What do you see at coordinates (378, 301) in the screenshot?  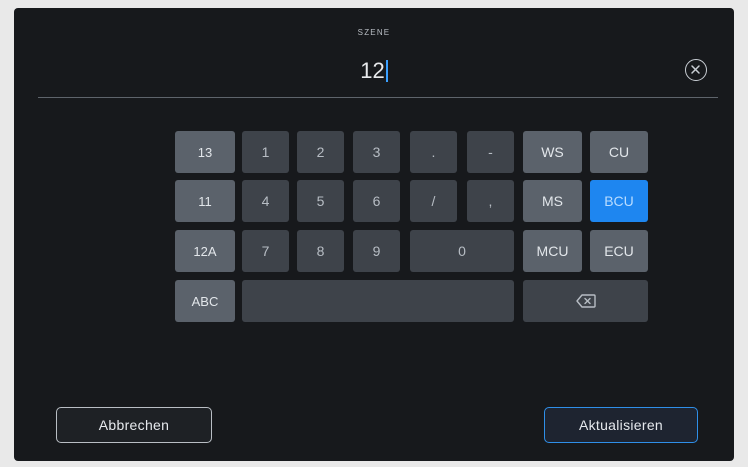 I see `space-key` at bounding box center [378, 301].